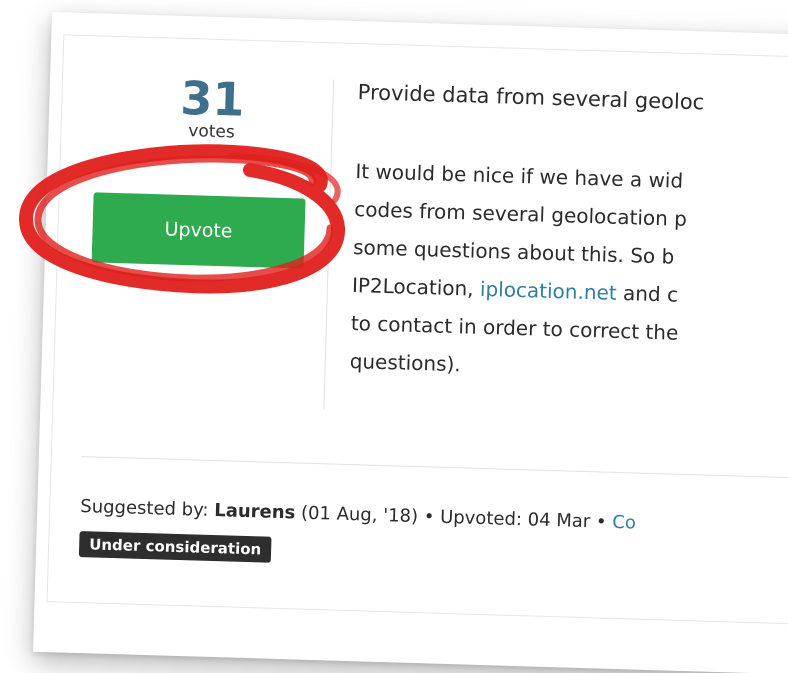 This screenshot has height=673, width=788. Describe the element at coordinates (647, 293) in the screenshot. I see `description-text: and c` at that location.